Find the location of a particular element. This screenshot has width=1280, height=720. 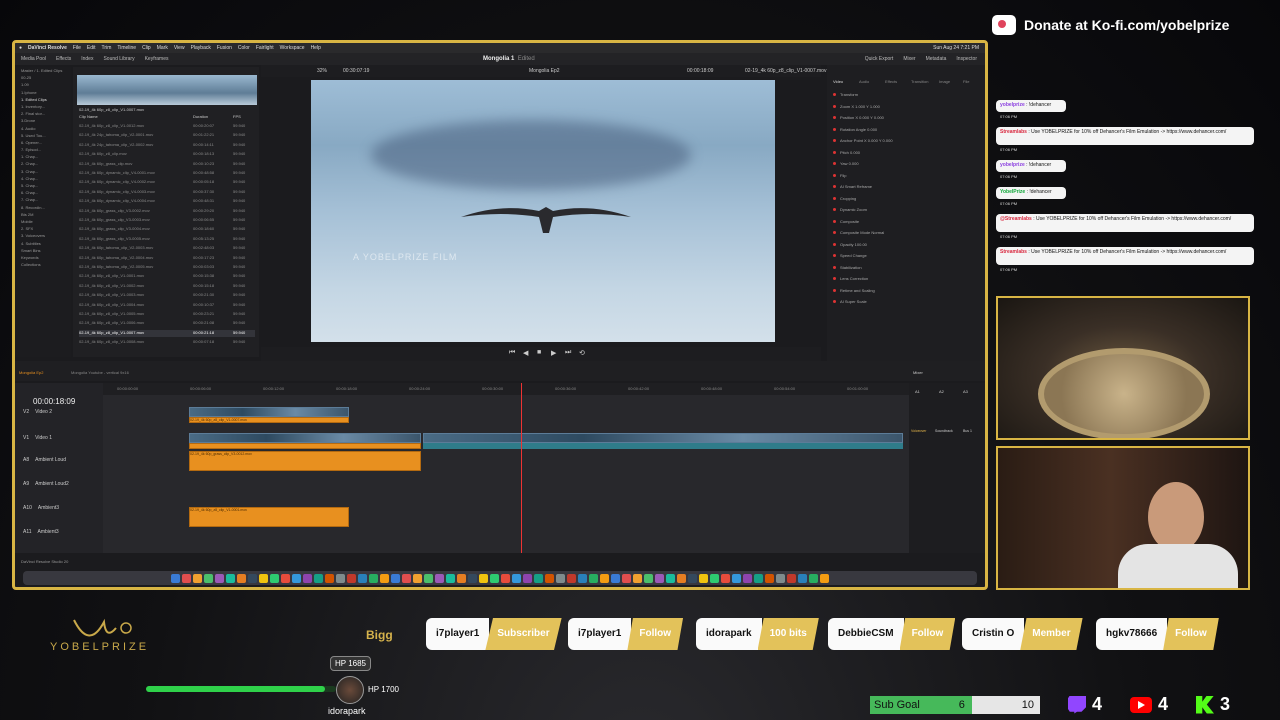

inspector-tab-file: File is located at coordinates (966, 81).